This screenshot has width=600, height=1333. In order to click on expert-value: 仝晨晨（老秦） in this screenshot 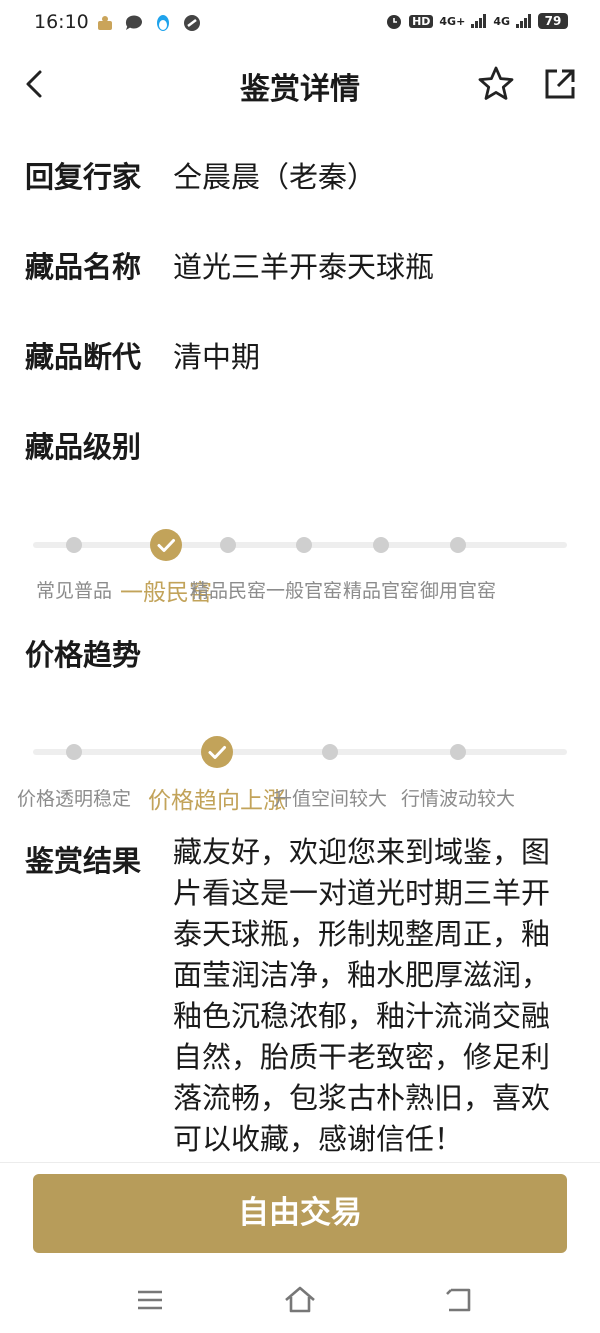, I will do `click(275, 177)`.